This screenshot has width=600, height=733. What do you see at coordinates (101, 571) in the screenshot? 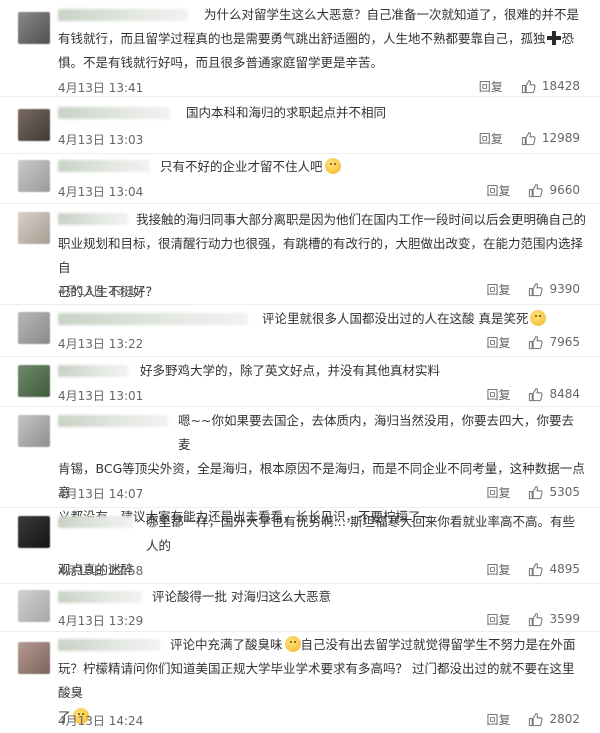
I see `comment-time: 4月13日 12:58` at bounding box center [101, 571].